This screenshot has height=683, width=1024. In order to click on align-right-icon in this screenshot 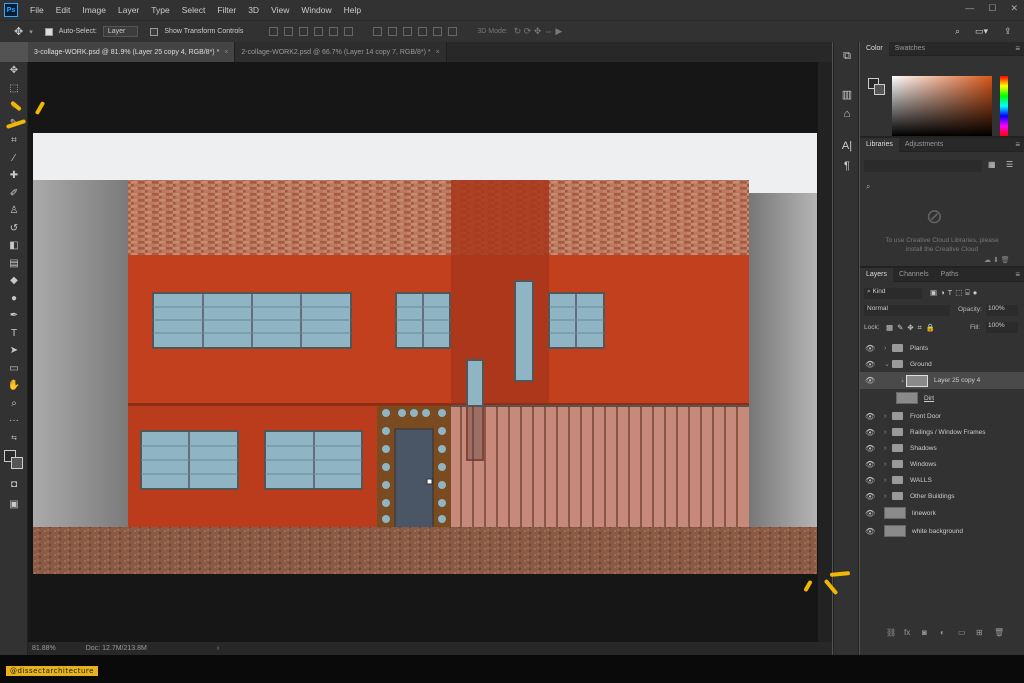, I will do `click(349, 31)`.